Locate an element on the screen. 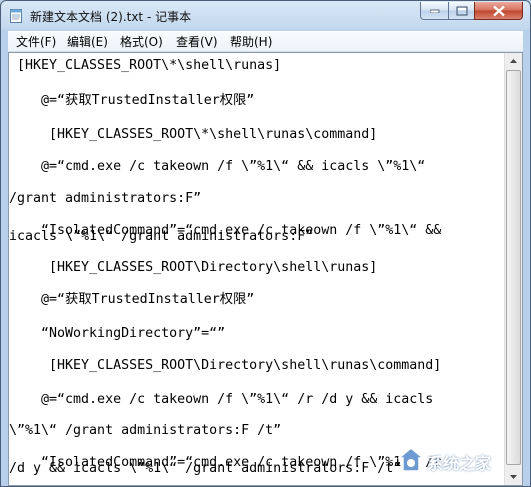 This screenshot has height=487, width=531. title-bar: 新建文本文档 (2).txt - 记事本 is located at coordinates (265, 16).